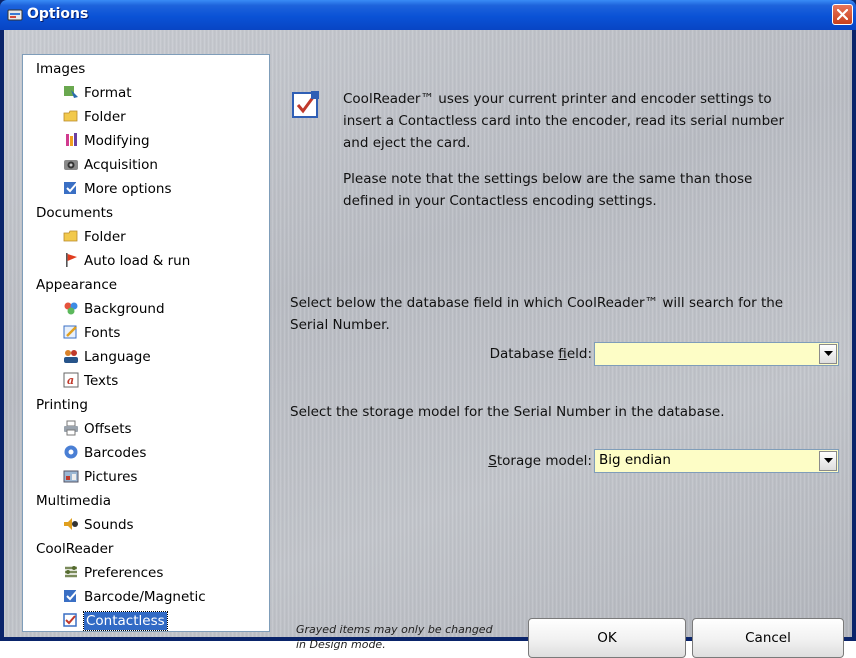  What do you see at coordinates (71, 572) in the screenshot?
I see `preferences-icon` at bounding box center [71, 572].